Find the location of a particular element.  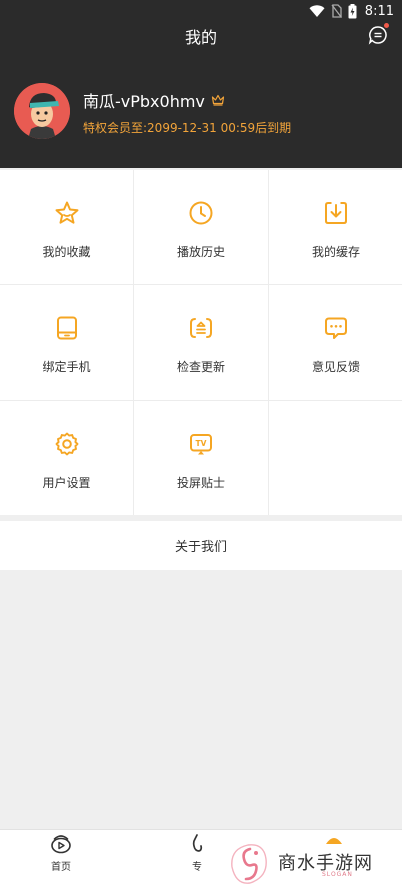

cast-tips-button: TV 投屏贴士 is located at coordinates (201, 458).